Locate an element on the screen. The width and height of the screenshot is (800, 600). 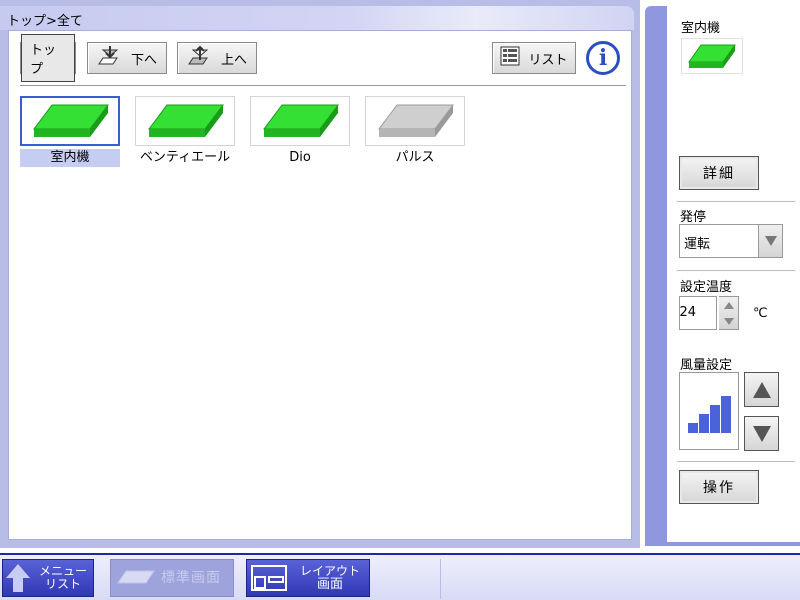
temp-label: 設定温度 is located at coordinates (706, 287).